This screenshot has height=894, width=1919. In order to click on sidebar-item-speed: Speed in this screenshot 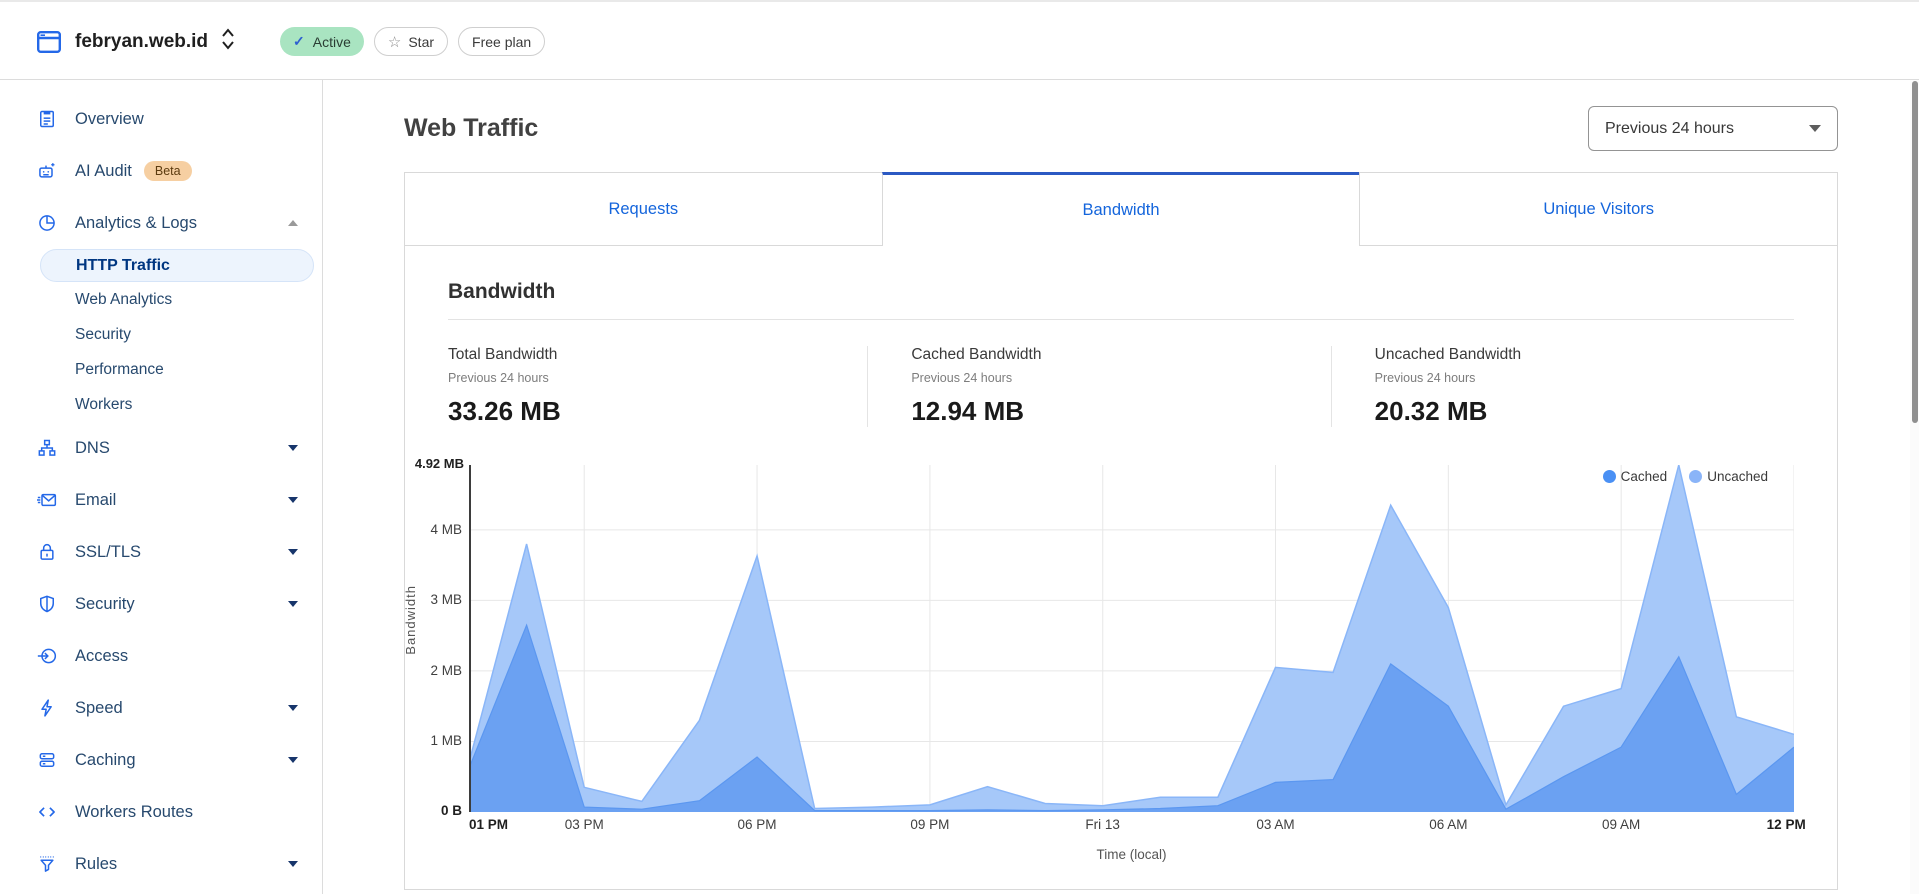, I will do `click(161, 708)`.